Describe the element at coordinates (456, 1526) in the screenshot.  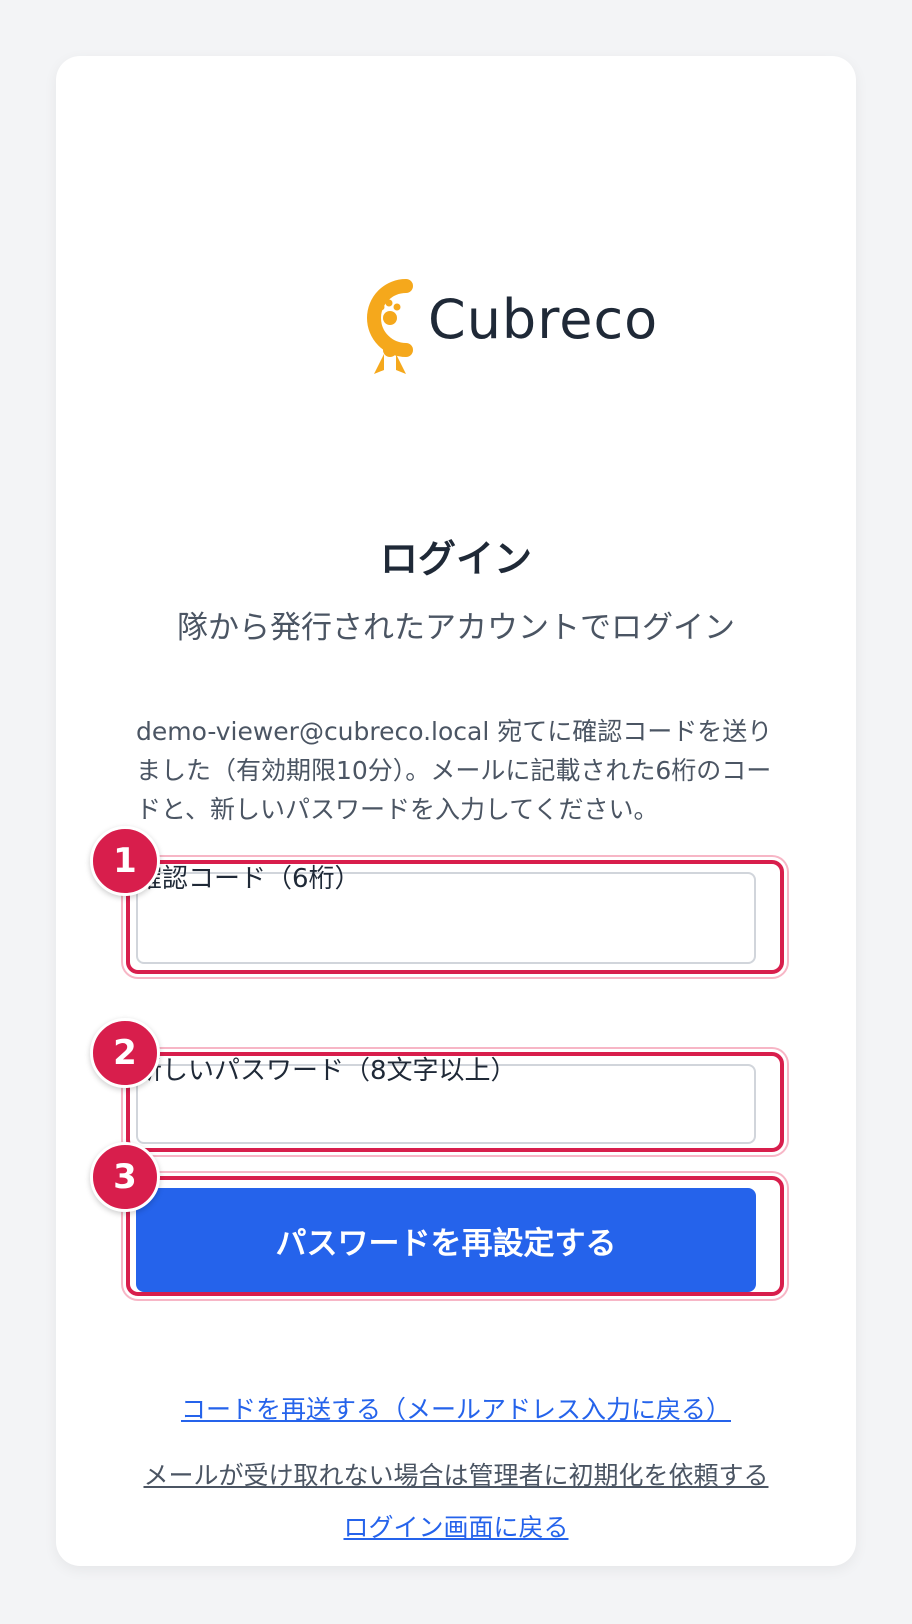
I see `back-to-login-link: ログイン画面に戻る` at that location.